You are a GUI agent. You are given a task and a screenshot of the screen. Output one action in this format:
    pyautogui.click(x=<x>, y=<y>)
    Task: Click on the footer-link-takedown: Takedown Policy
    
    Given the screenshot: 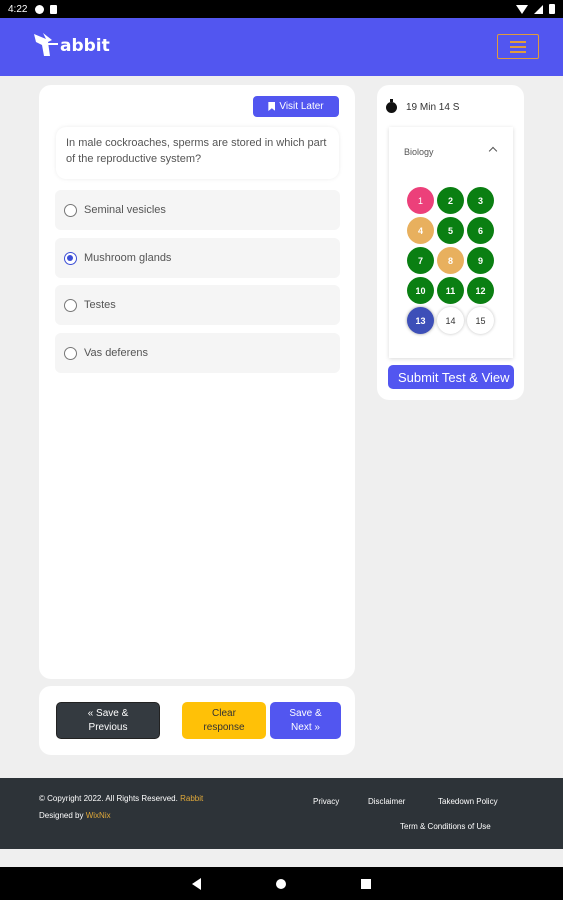 What is the action you would take?
    pyautogui.click(x=468, y=801)
    